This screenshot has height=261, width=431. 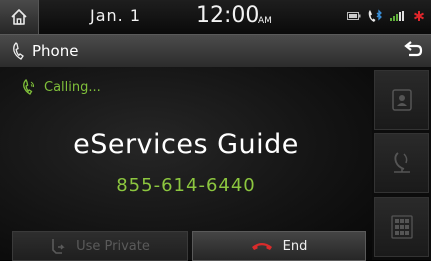 I want to click on mute-icon, so click(x=419, y=16).